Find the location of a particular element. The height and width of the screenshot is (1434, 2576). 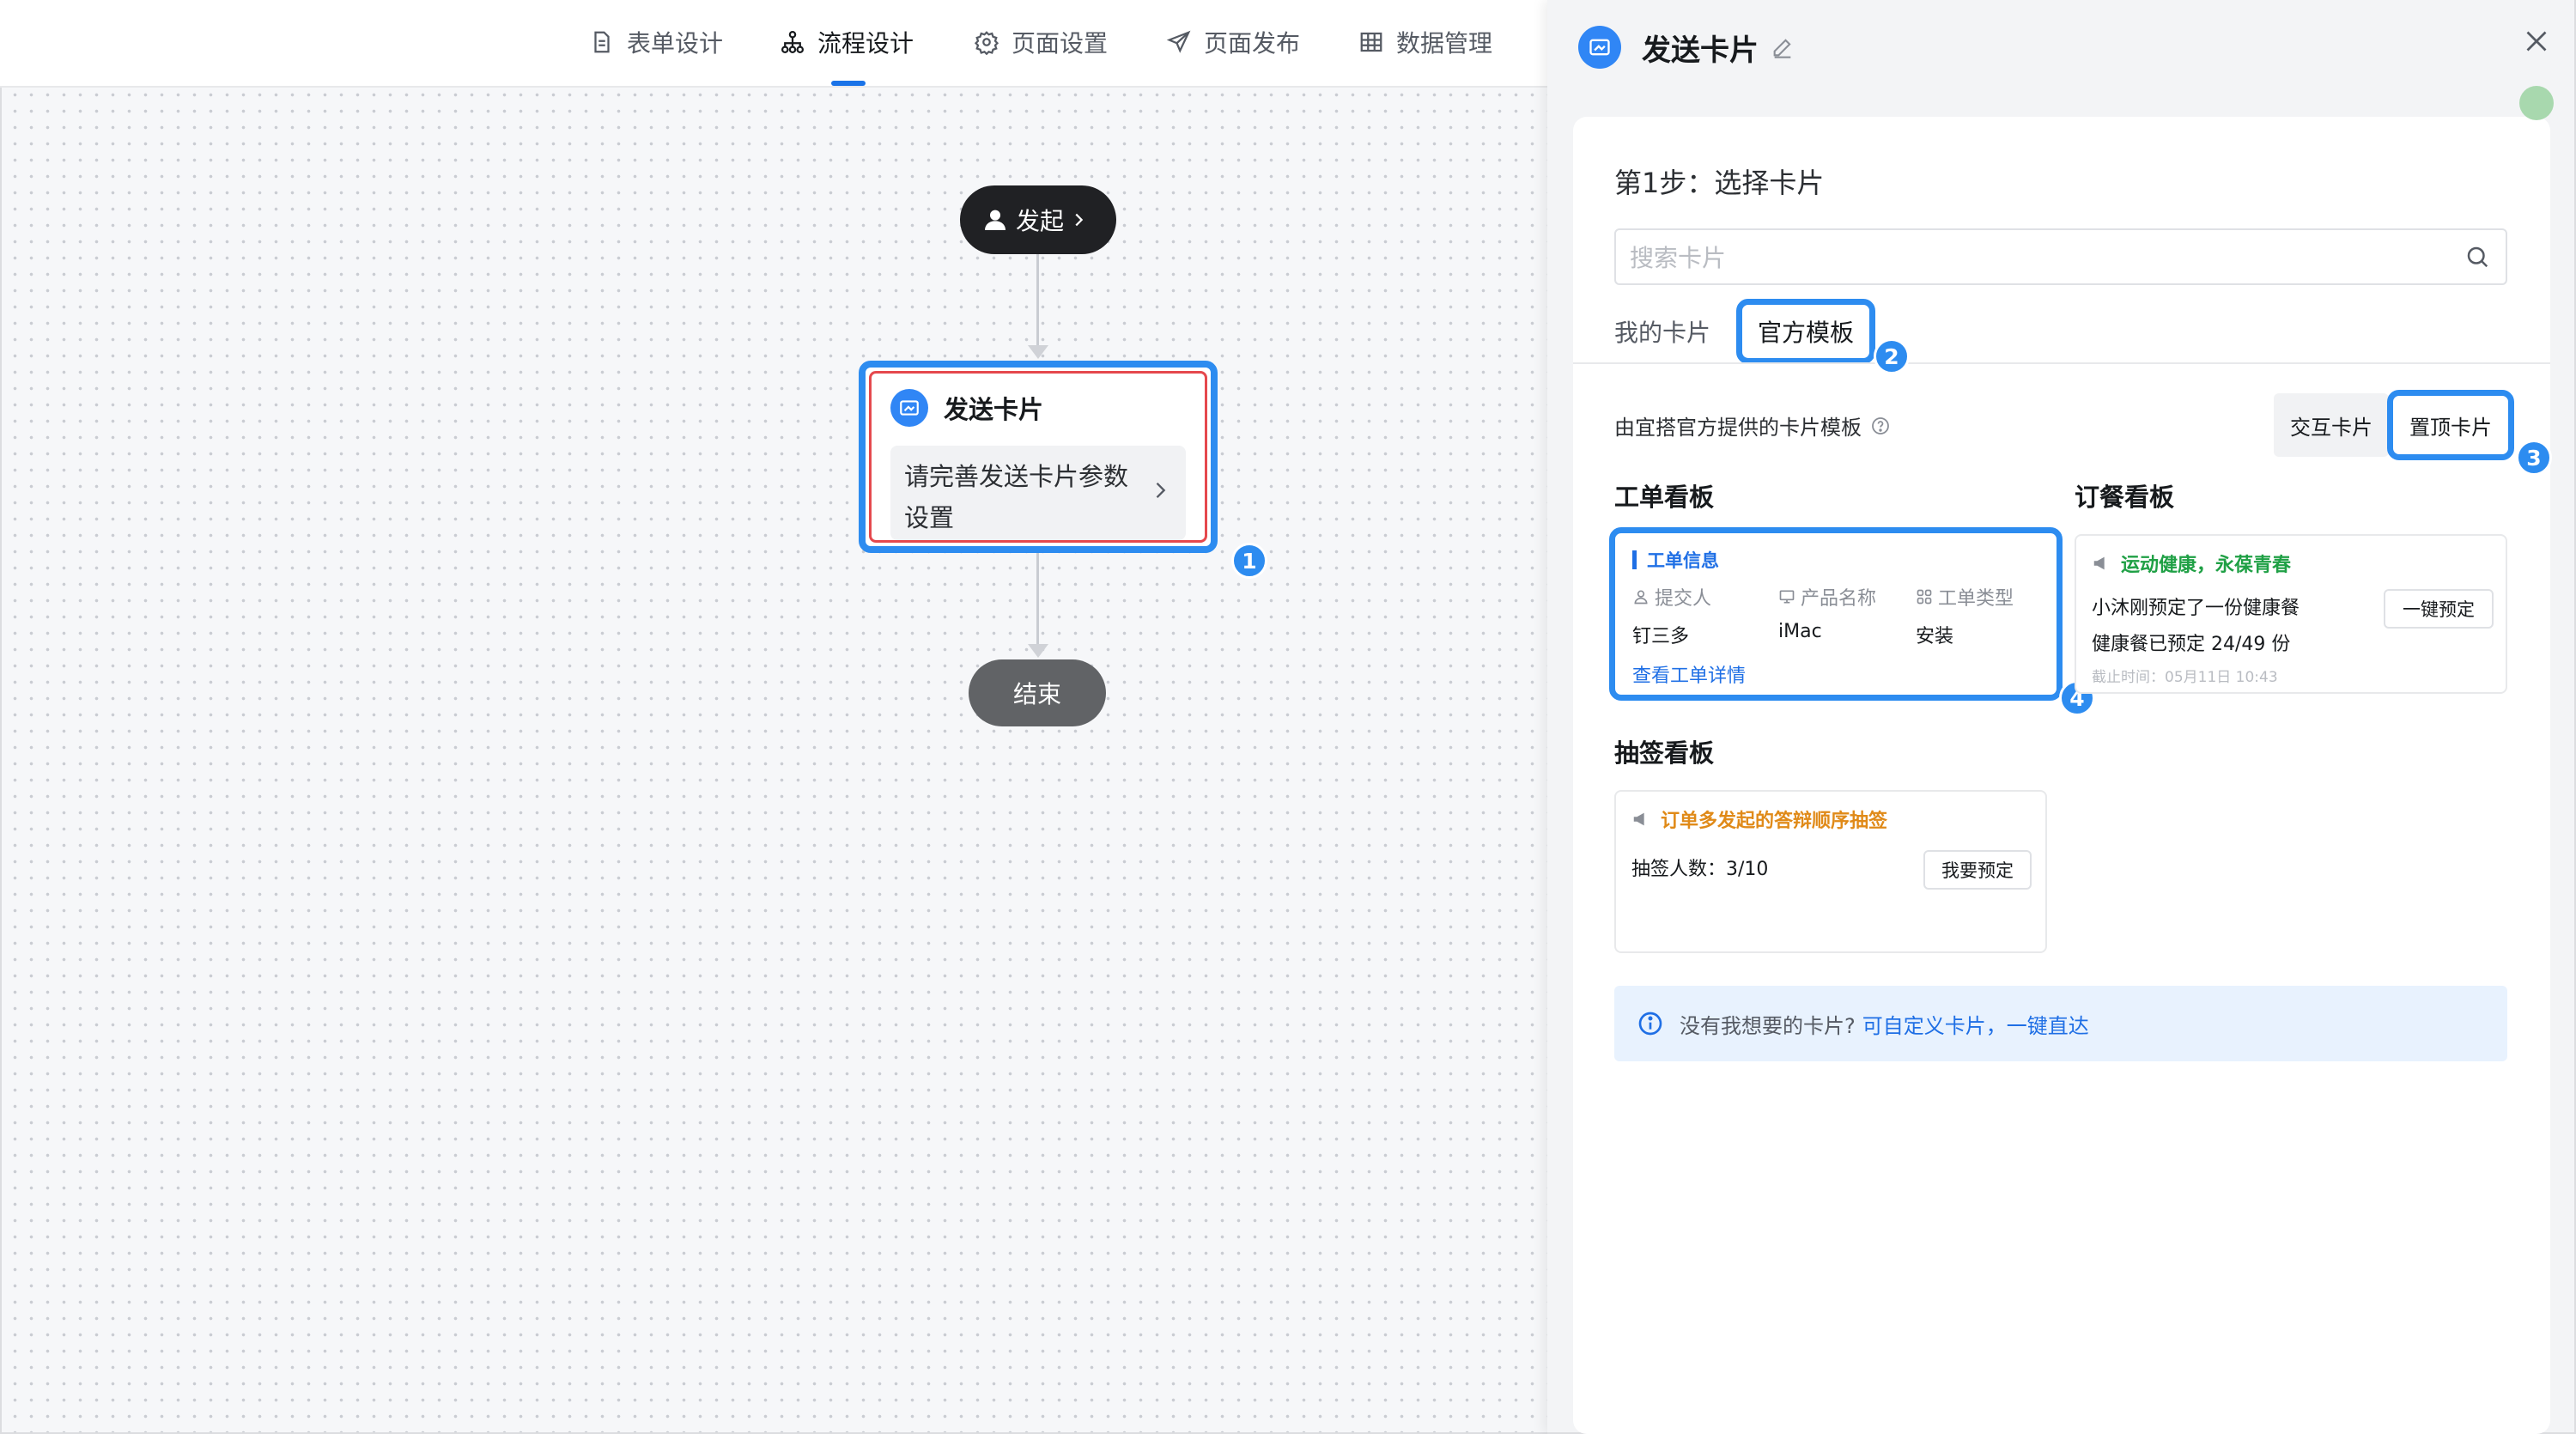

end-node: 结束 is located at coordinates (1038, 693).